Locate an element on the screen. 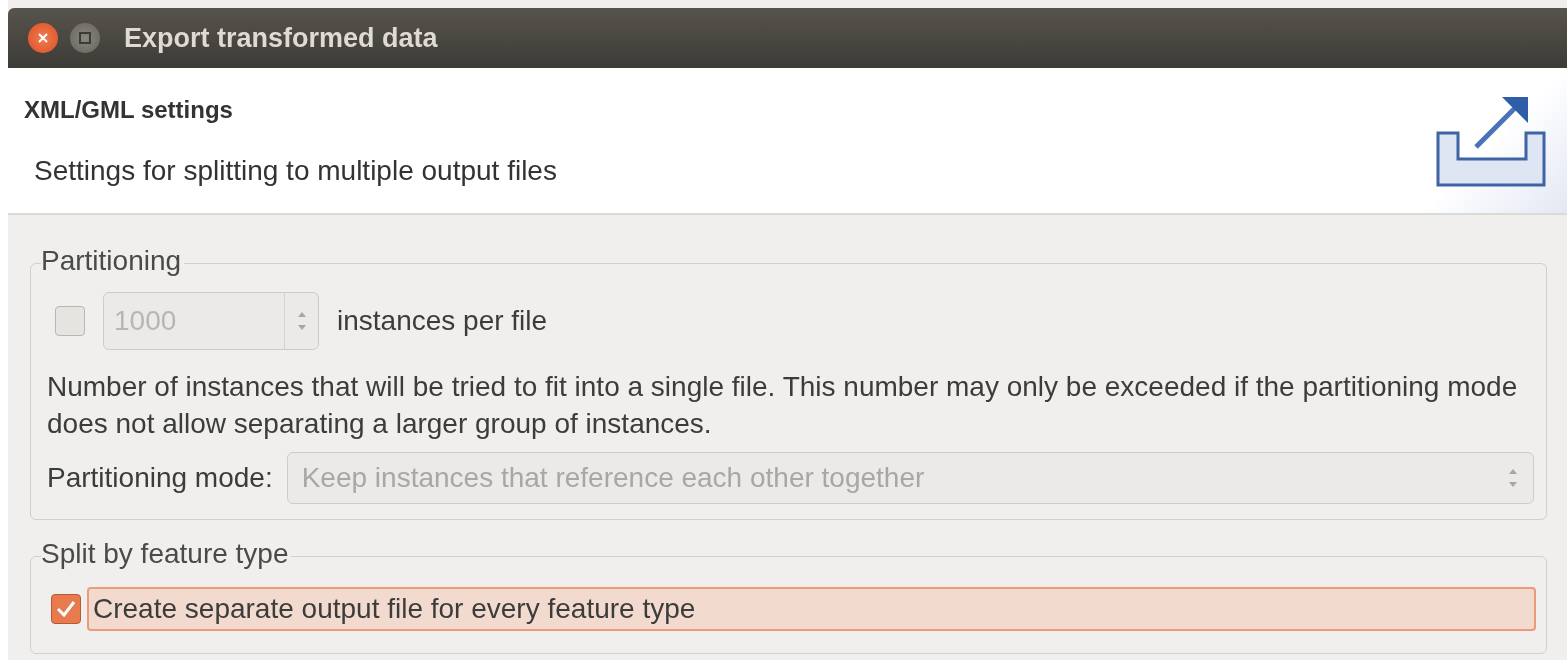 This screenshot has height=660, width=1567. close-button is located at coordinates (43, 38).